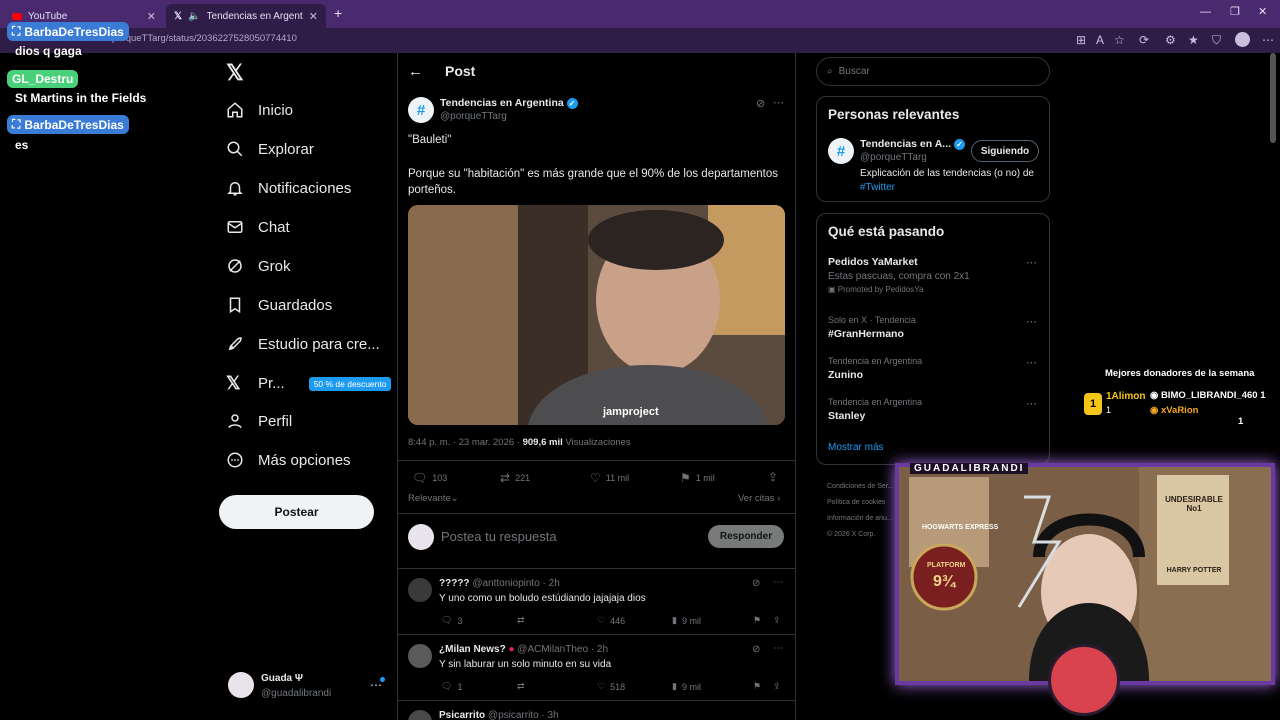  Describe the element at coordinates (1144, 40) in the screenshot. I see `refresh-icon: ⟳` at that location.